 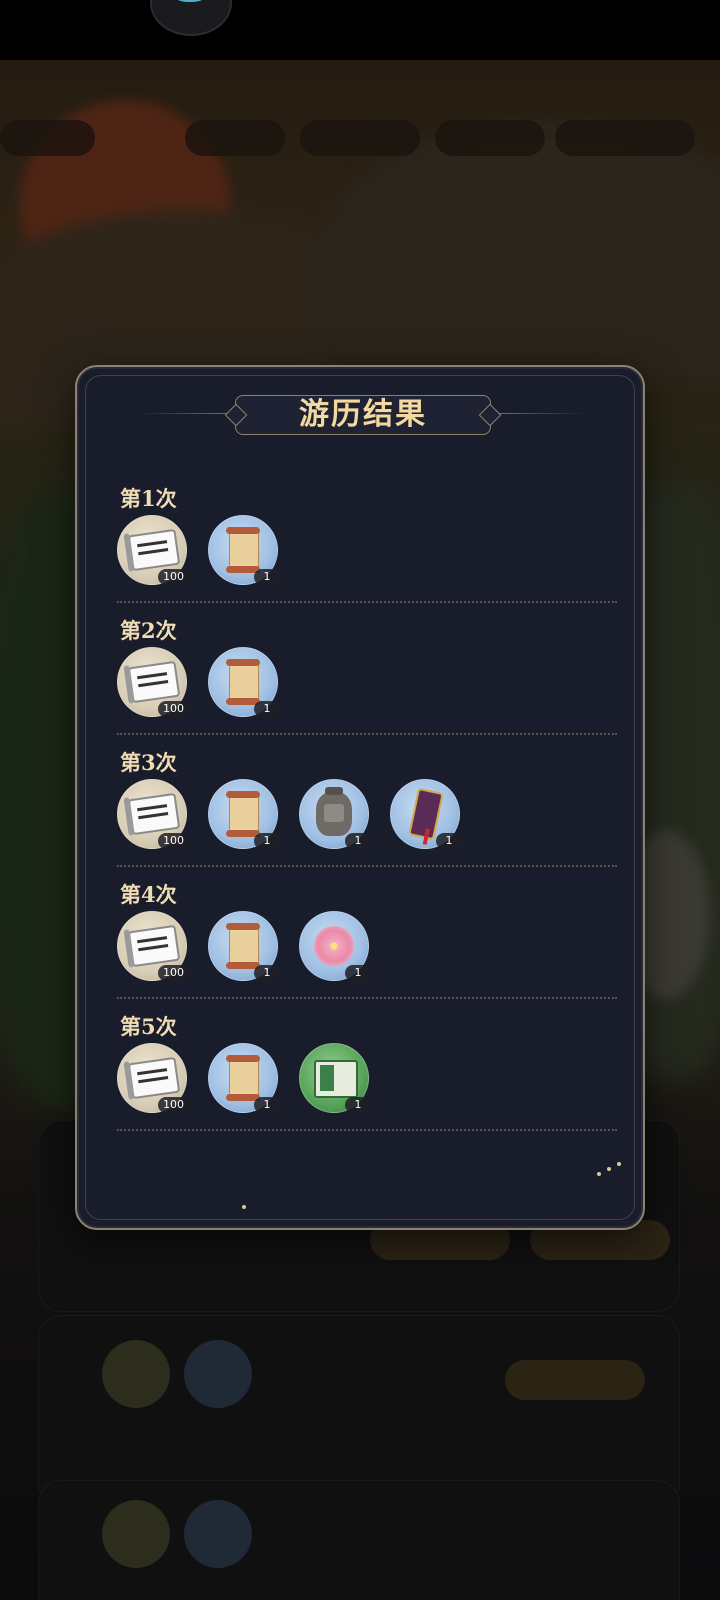 What do you see at coordinates (148, 762) in the screenshot?
I see `round-label: 第3次` at bounding box center [148, 762].